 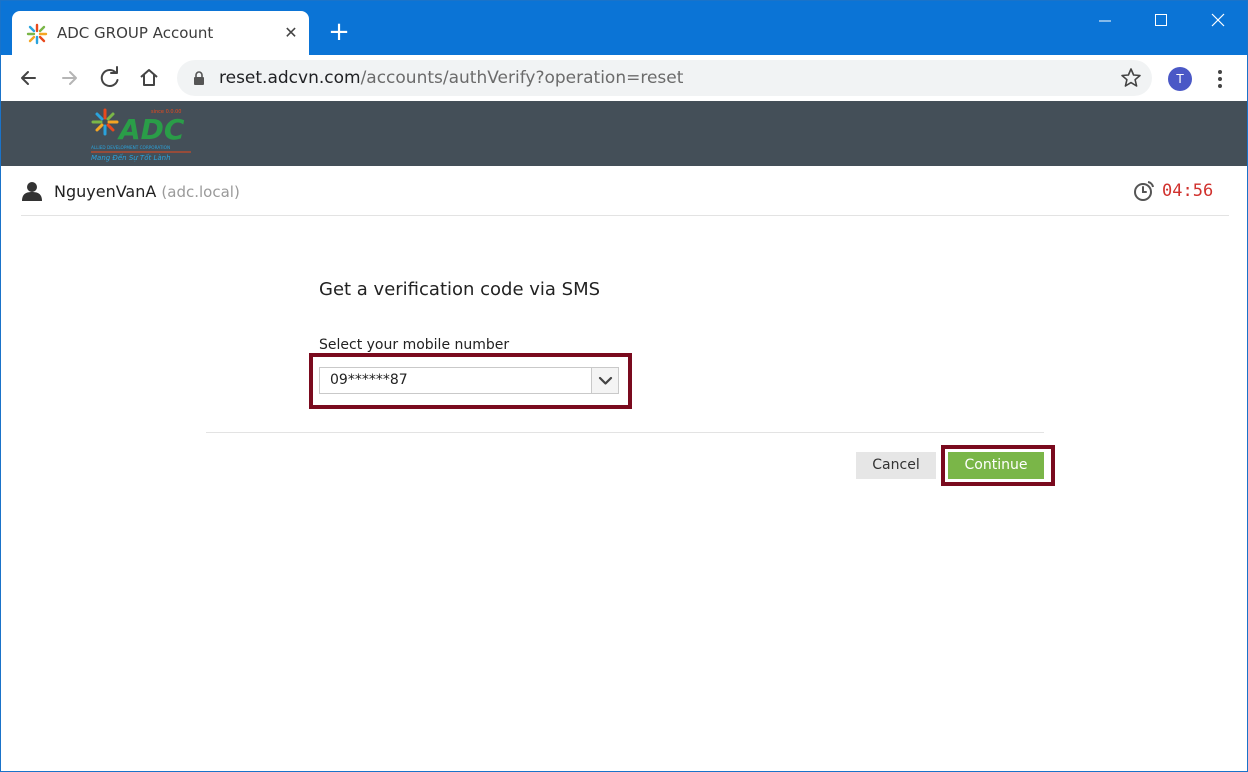 What do you see at coordinates (200, 192) in the screenshot?
I see `user-domain: (adc.local)` at bounding box center [200, 192].